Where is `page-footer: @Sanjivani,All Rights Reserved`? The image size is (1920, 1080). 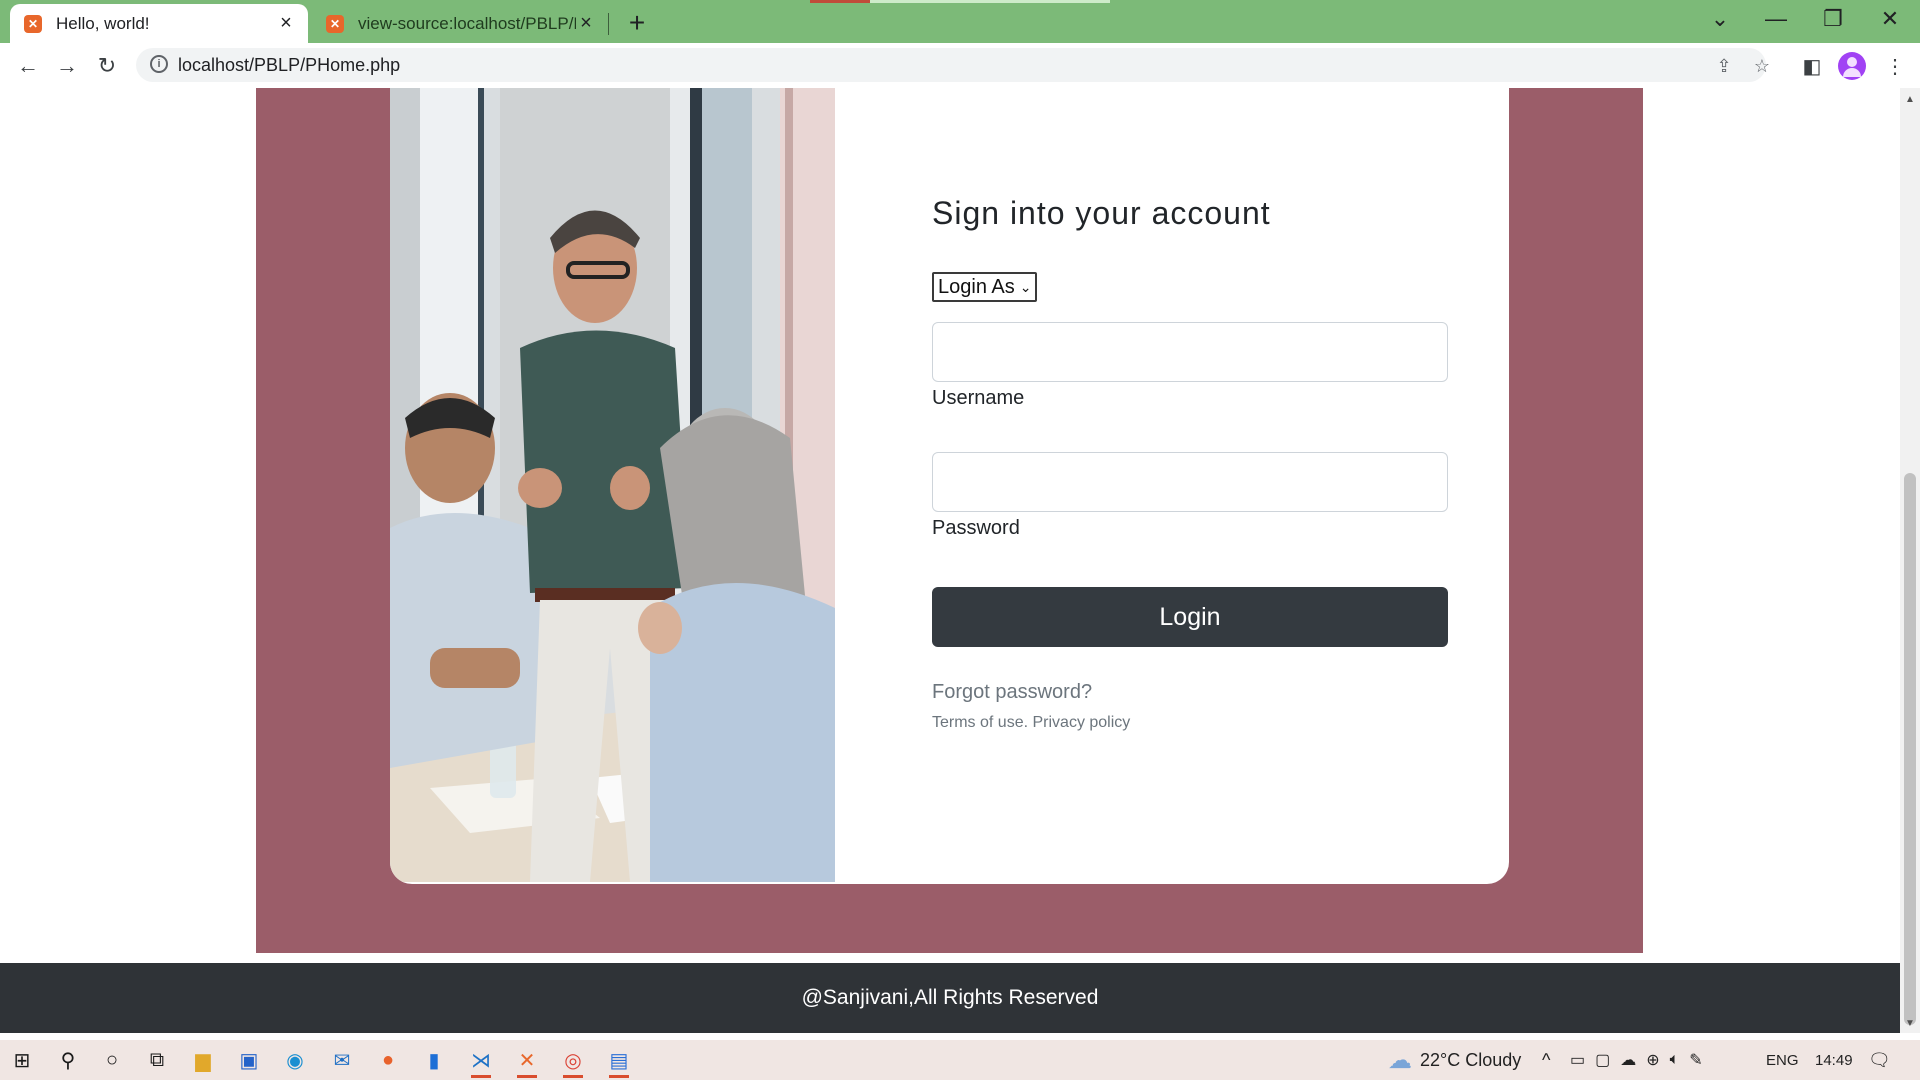 page-footer: @Sanjivani,All Rights Reserved is located at coordinates (950, 998).